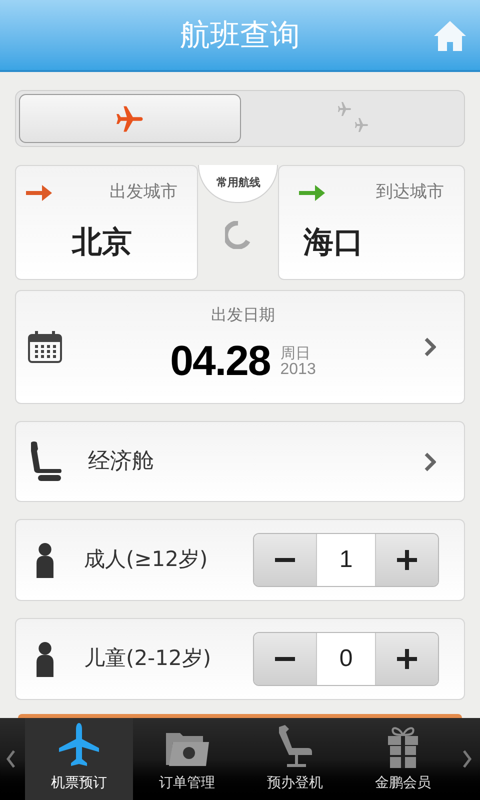 The height and width of the screenshot is (800, 480). What do you see at coordinates (238, 184) in the screenshot?
I see `common-routes-button: 常用航线` at bounding box center [238, 184].